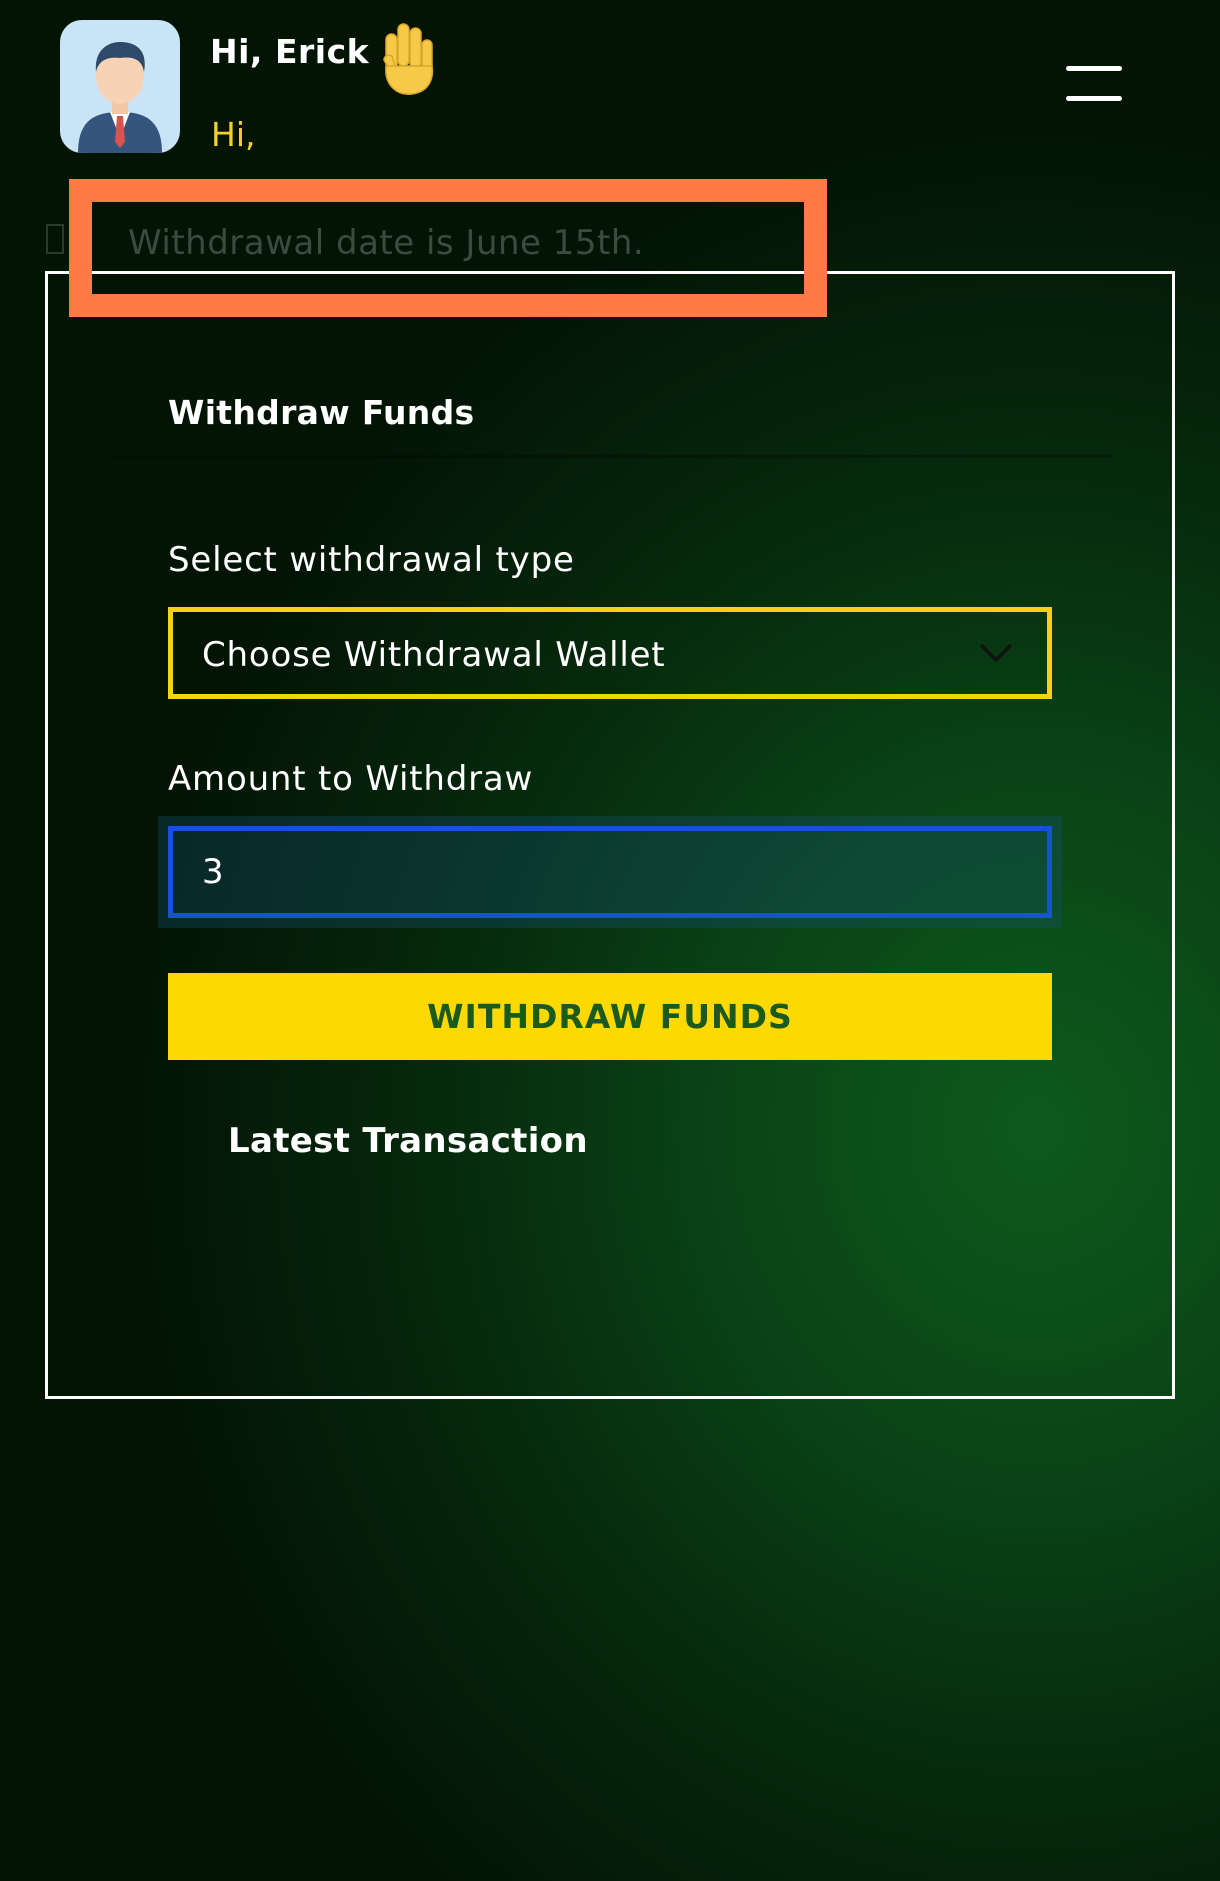  What do you see at coordinates (371, 560) in the screenshot?
I see `withdrawal-type-label: Select withdrawal type` at bounding box center [371, 560].